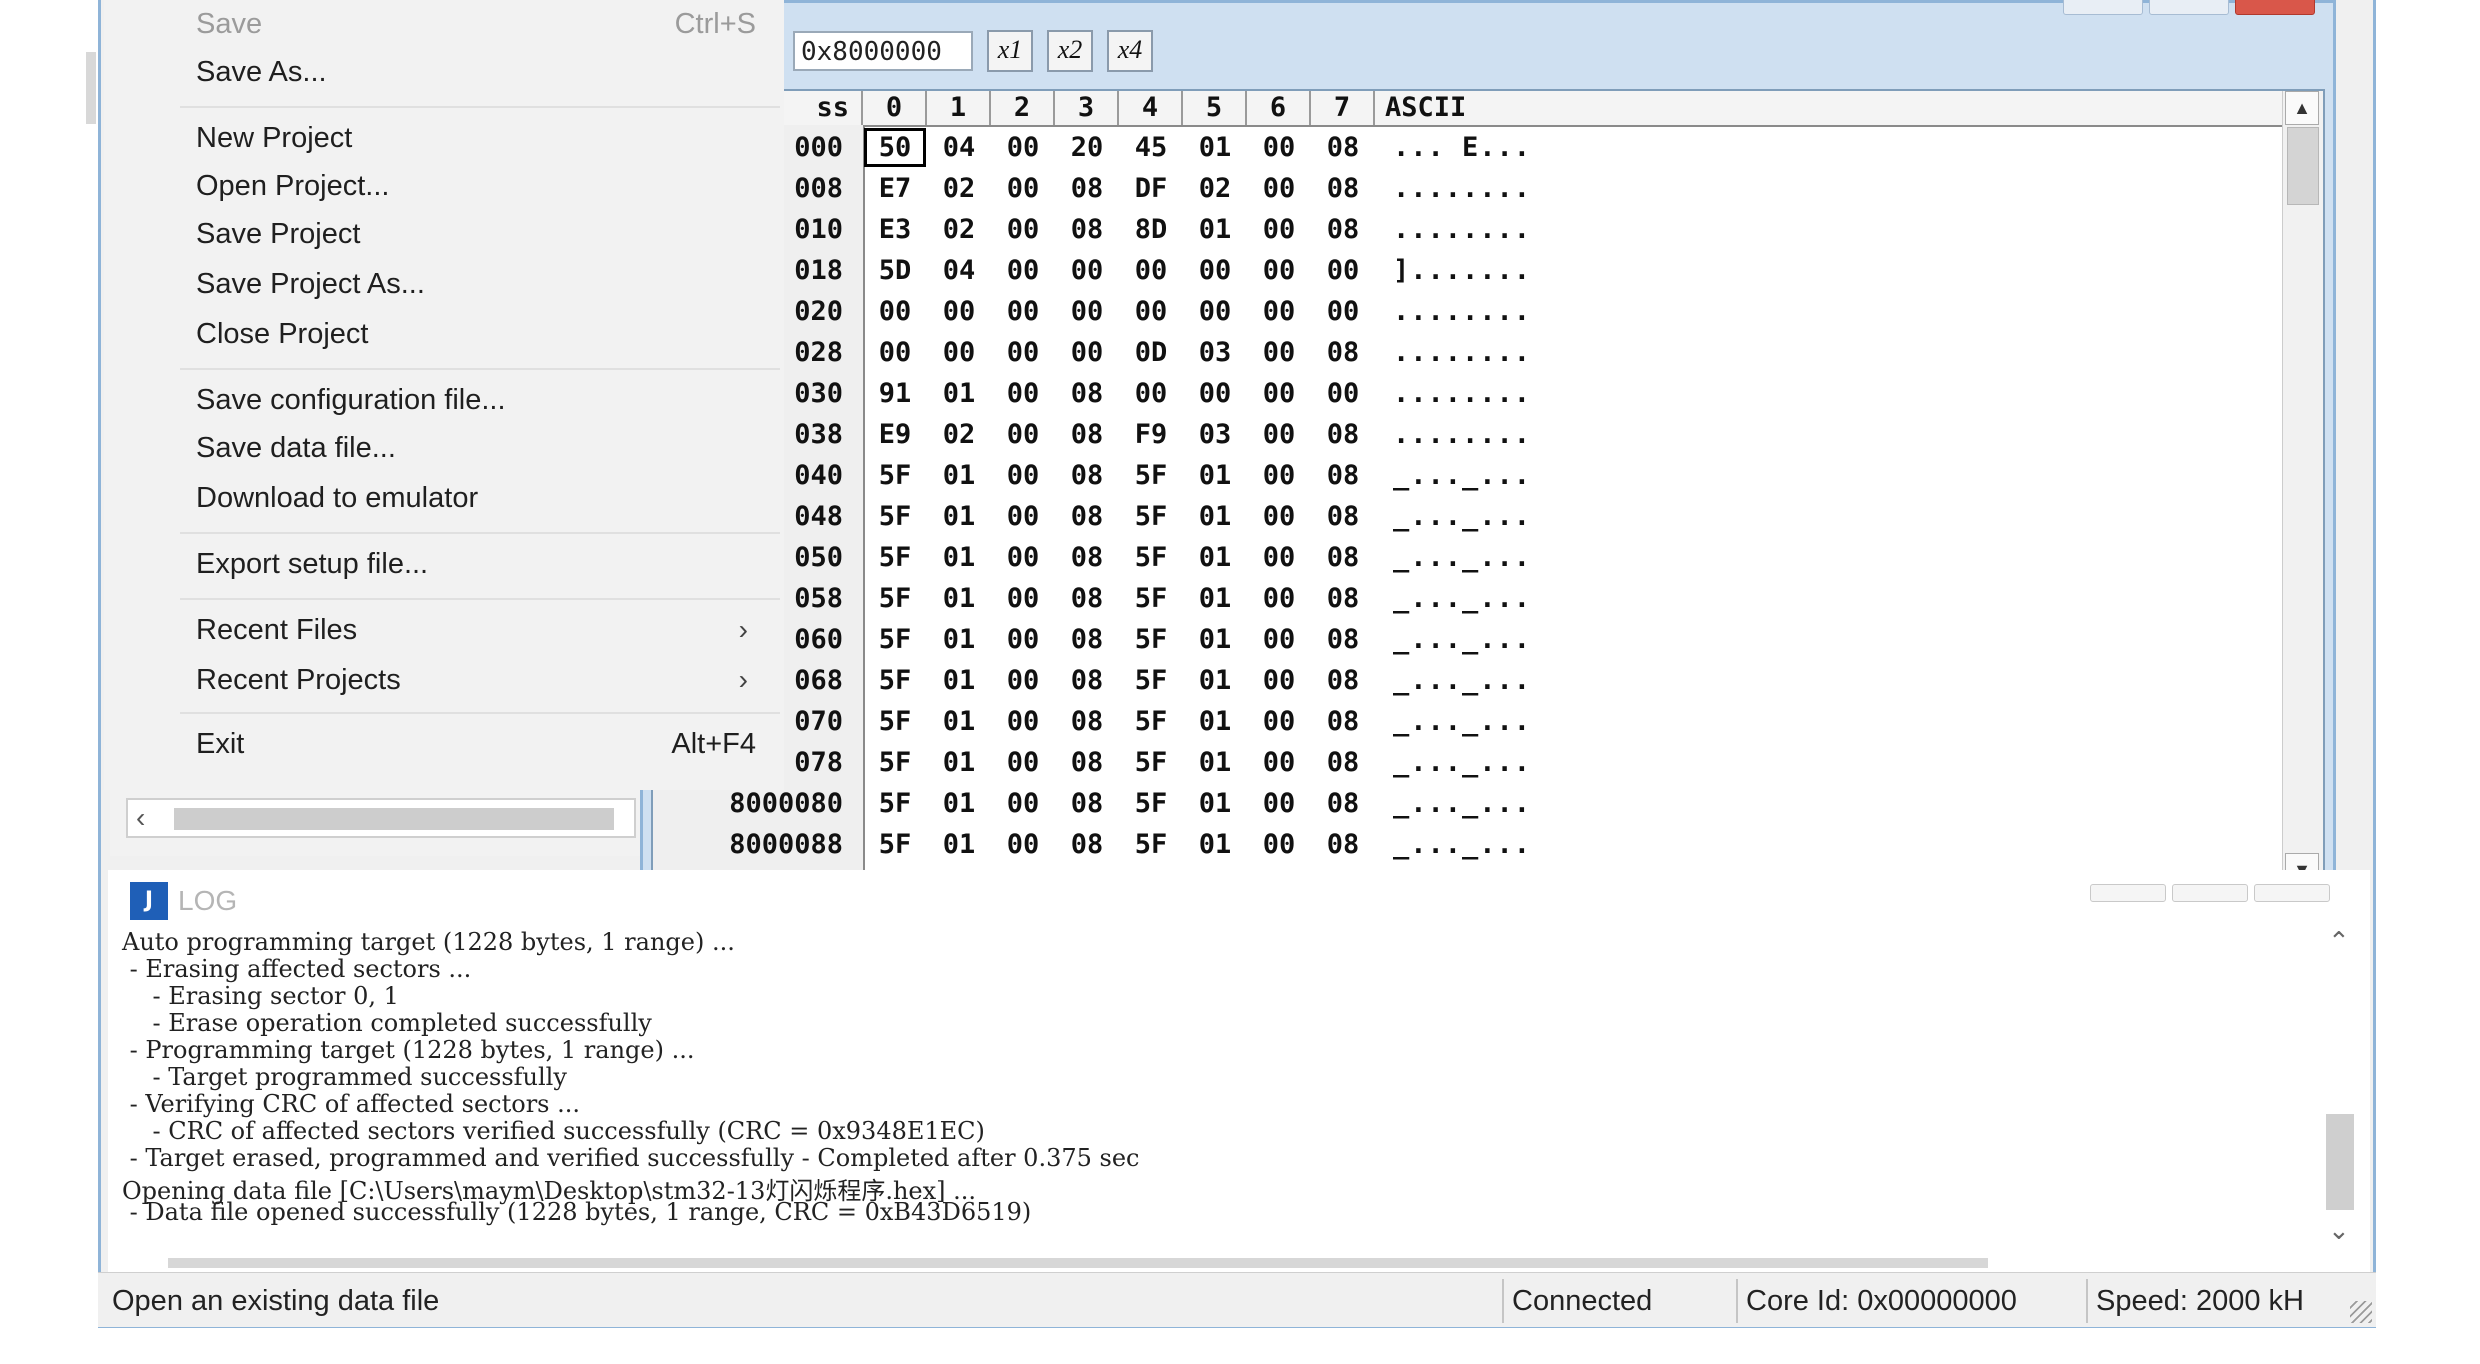  I want to click on close-button, so click(2275, 7).